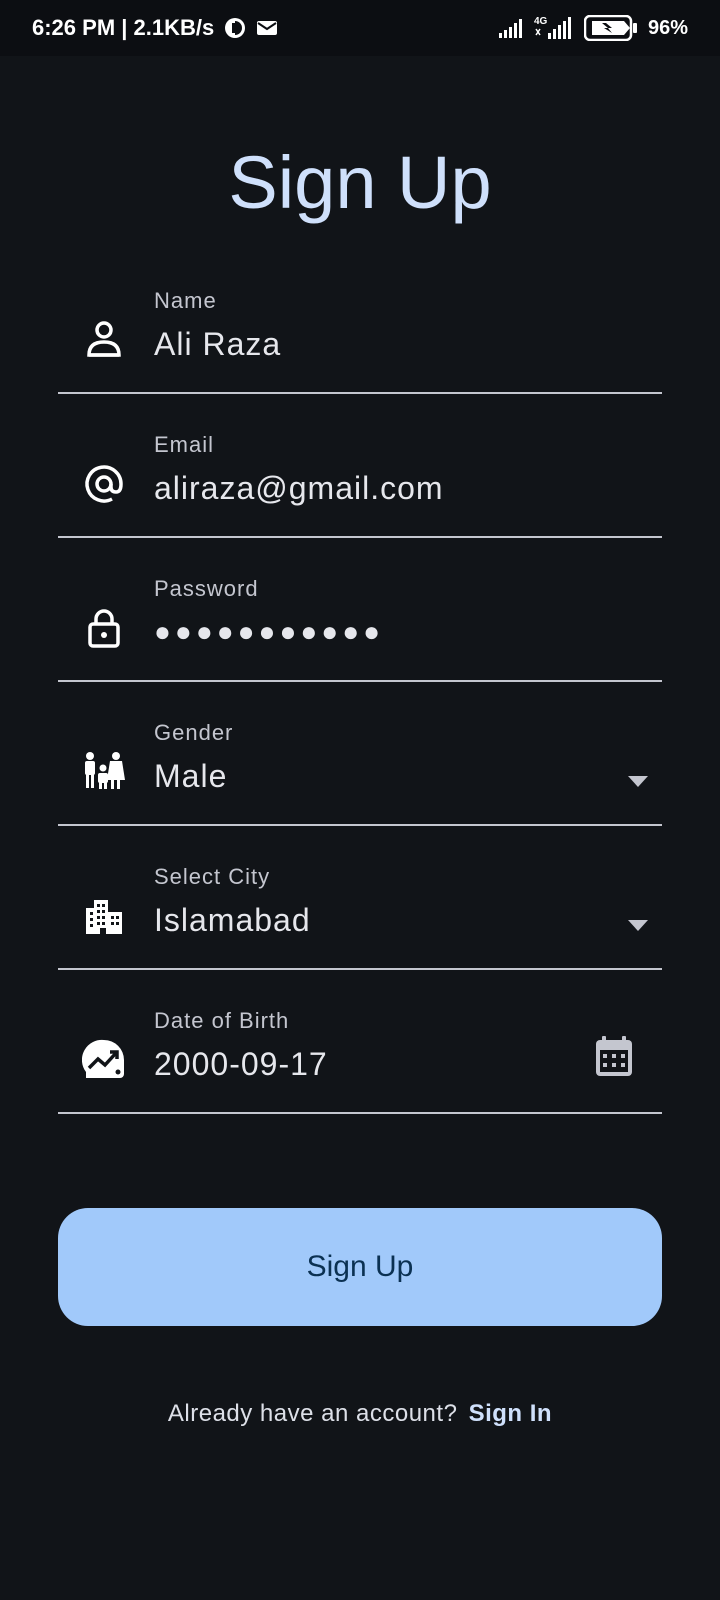 The width and height of the screenshot is (720, 1600). What do you see at coordinates (610, 28) in the screenshot?
I see `battery-icon` at bounding box center [610, 28].